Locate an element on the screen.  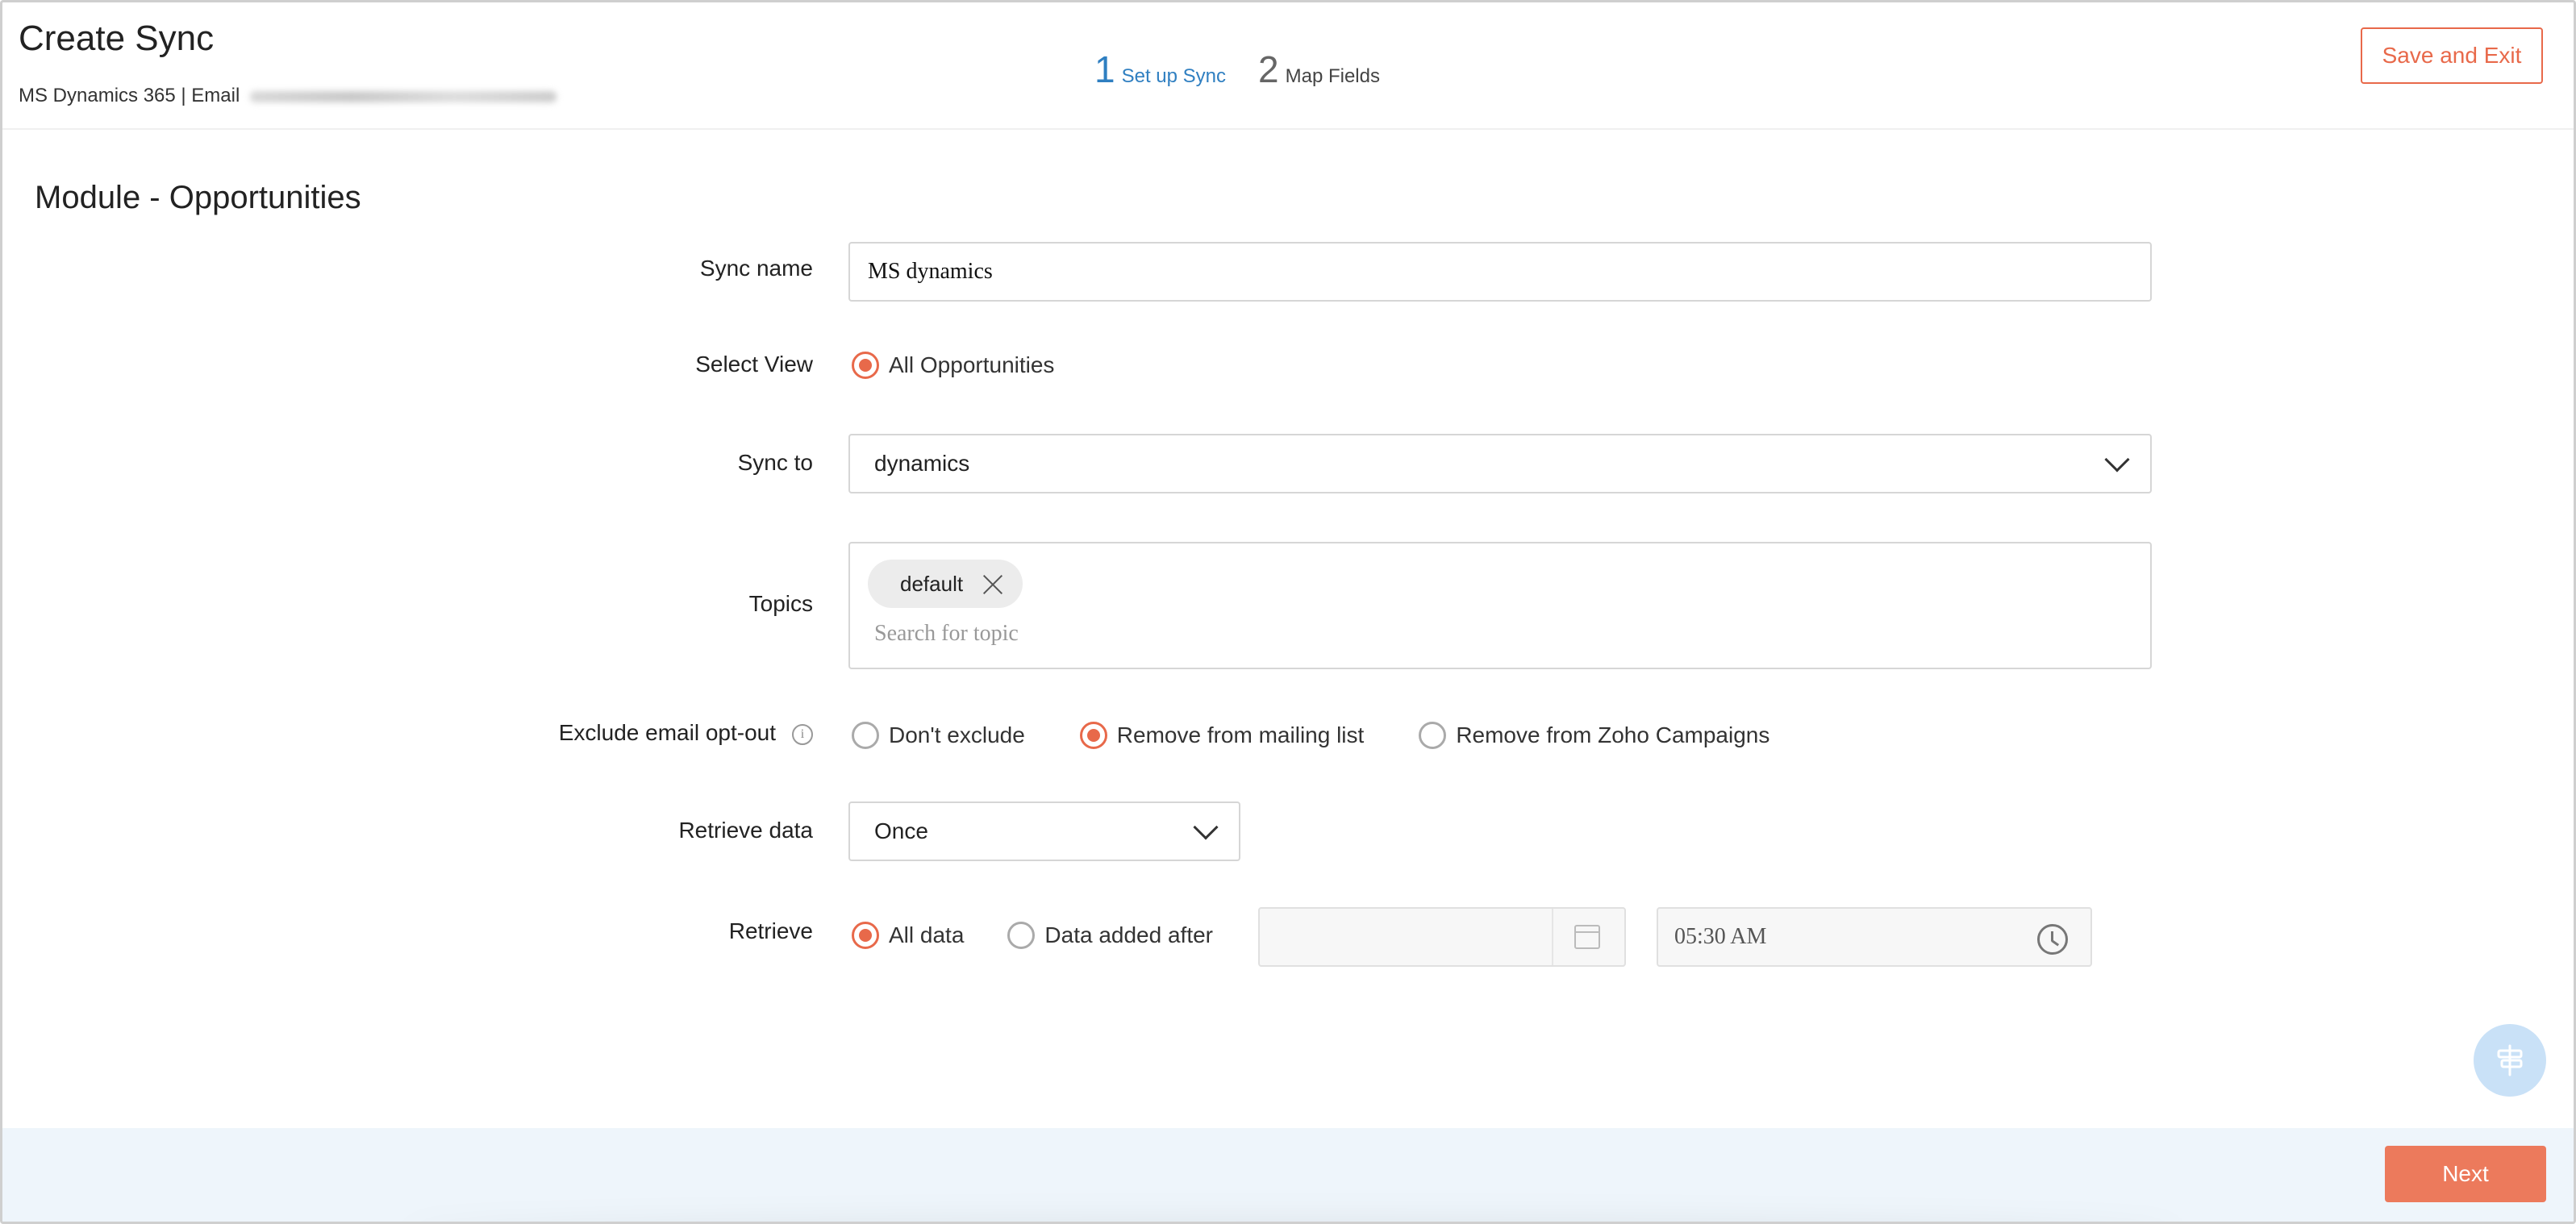
close-icon is located at coordinates (992, 583).